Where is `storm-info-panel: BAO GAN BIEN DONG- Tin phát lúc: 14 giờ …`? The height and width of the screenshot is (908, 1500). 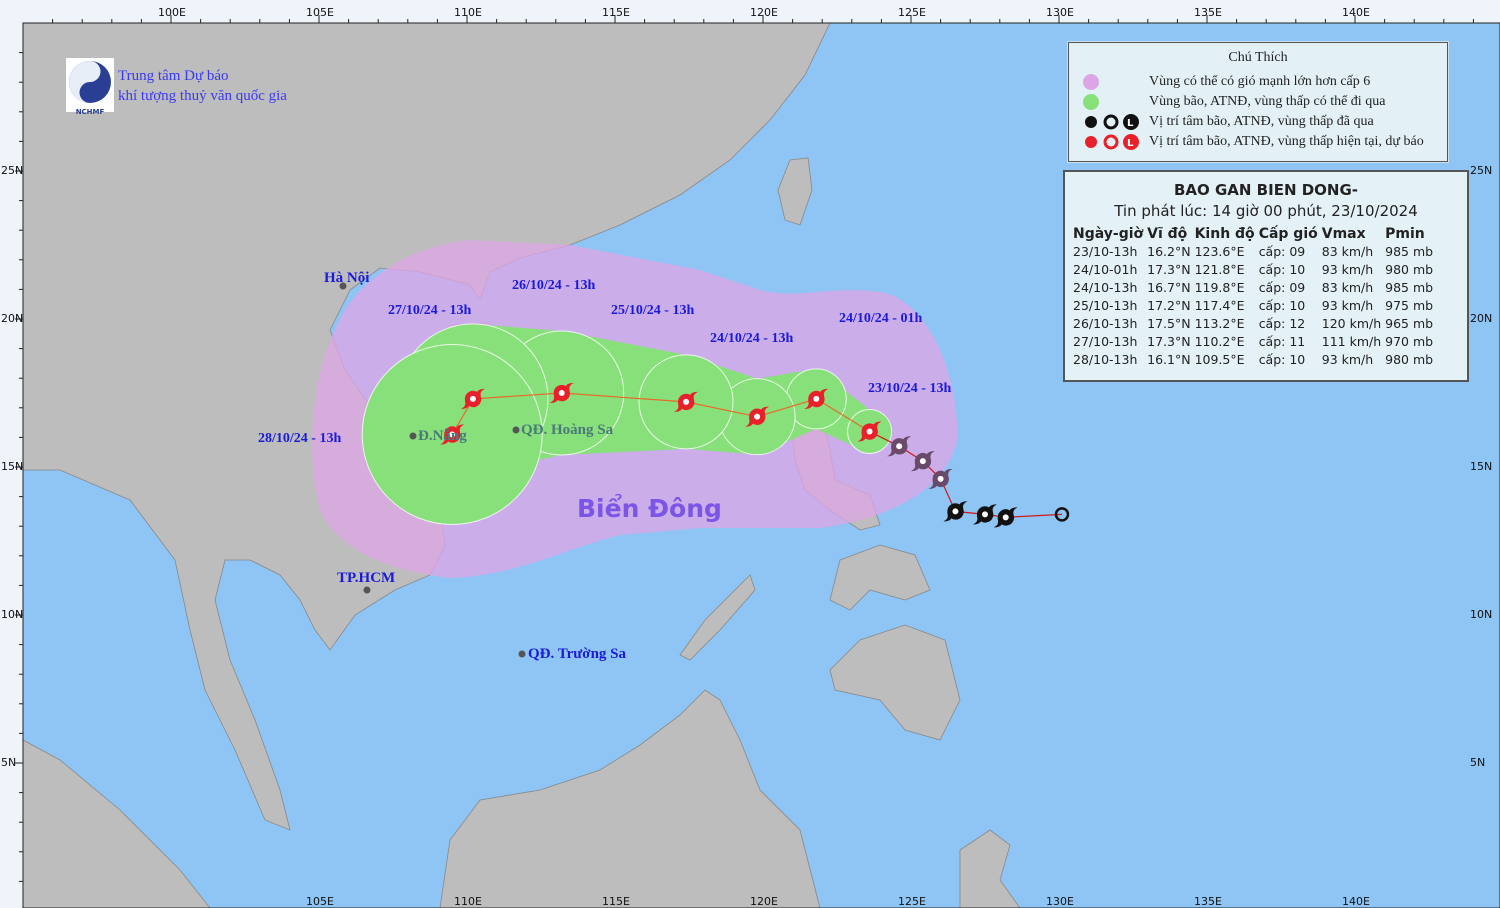 storm-info-panel: BAO GAN BIEN DONG- Tin phát lúc: 14 giờ … is located at coordinates (1266, 276).